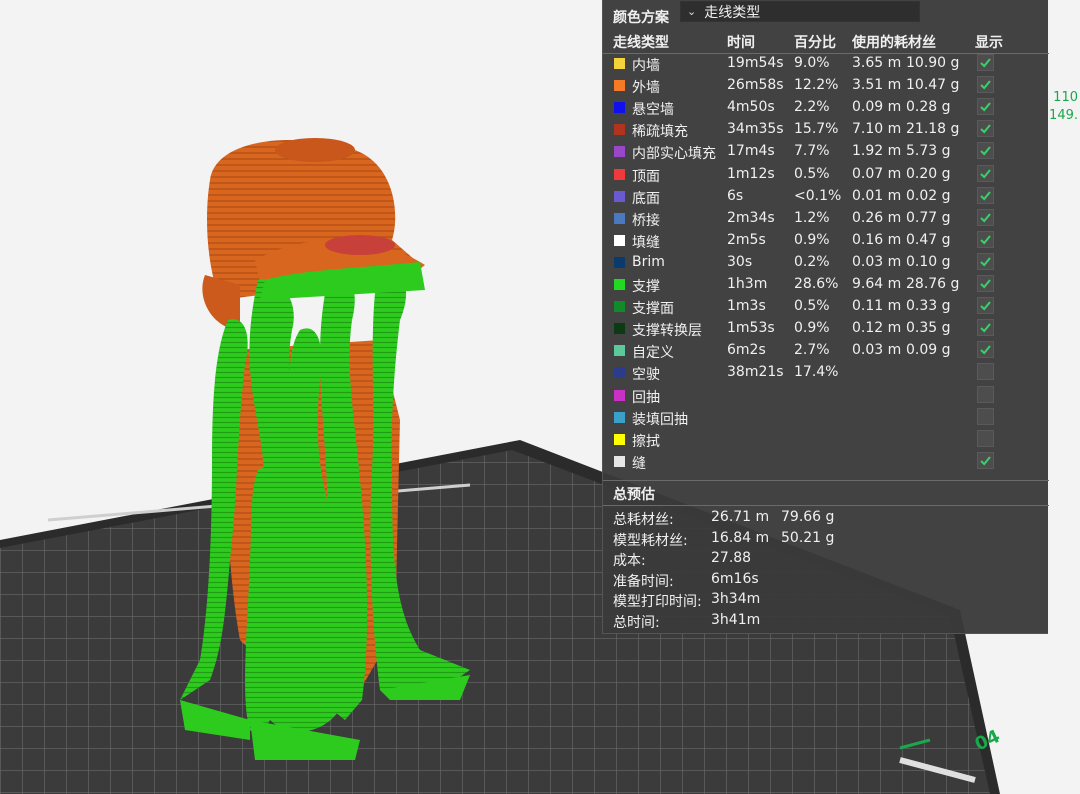 Image resolution: width=1080 pixels, height=794 pixels. Describe the element at coordinates (751, 328) in the screenshot. I see `feature-time: 1m53s` at that location.